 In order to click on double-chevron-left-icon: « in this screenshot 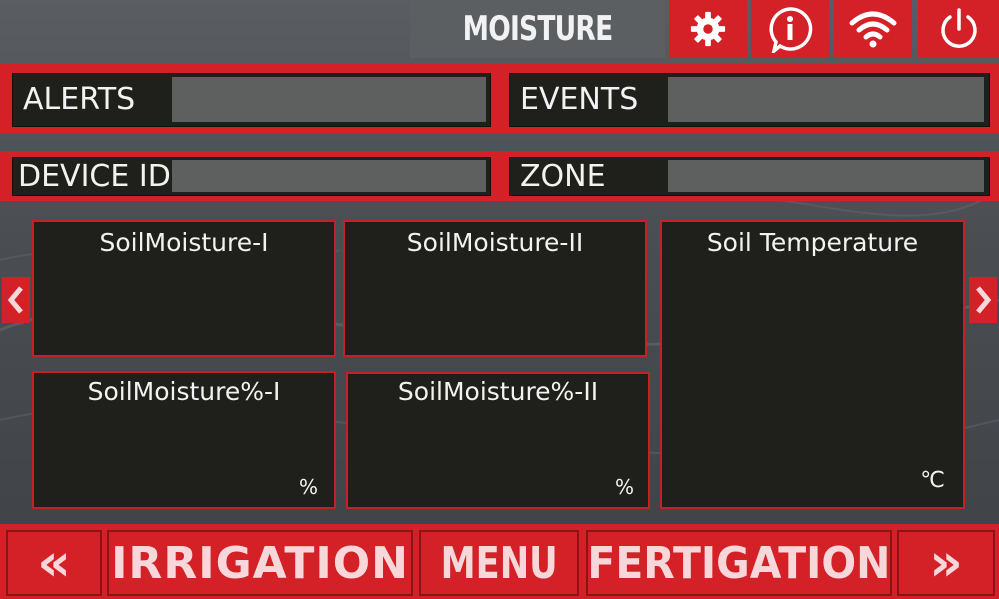, I will do `click(54, 563)`.